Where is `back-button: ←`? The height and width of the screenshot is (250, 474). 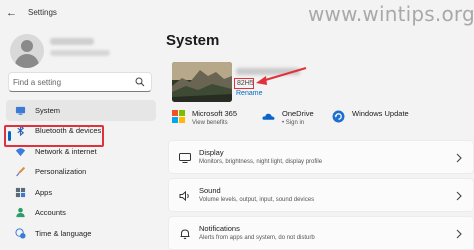 back-button: ← is located at coordinates (13, 13).